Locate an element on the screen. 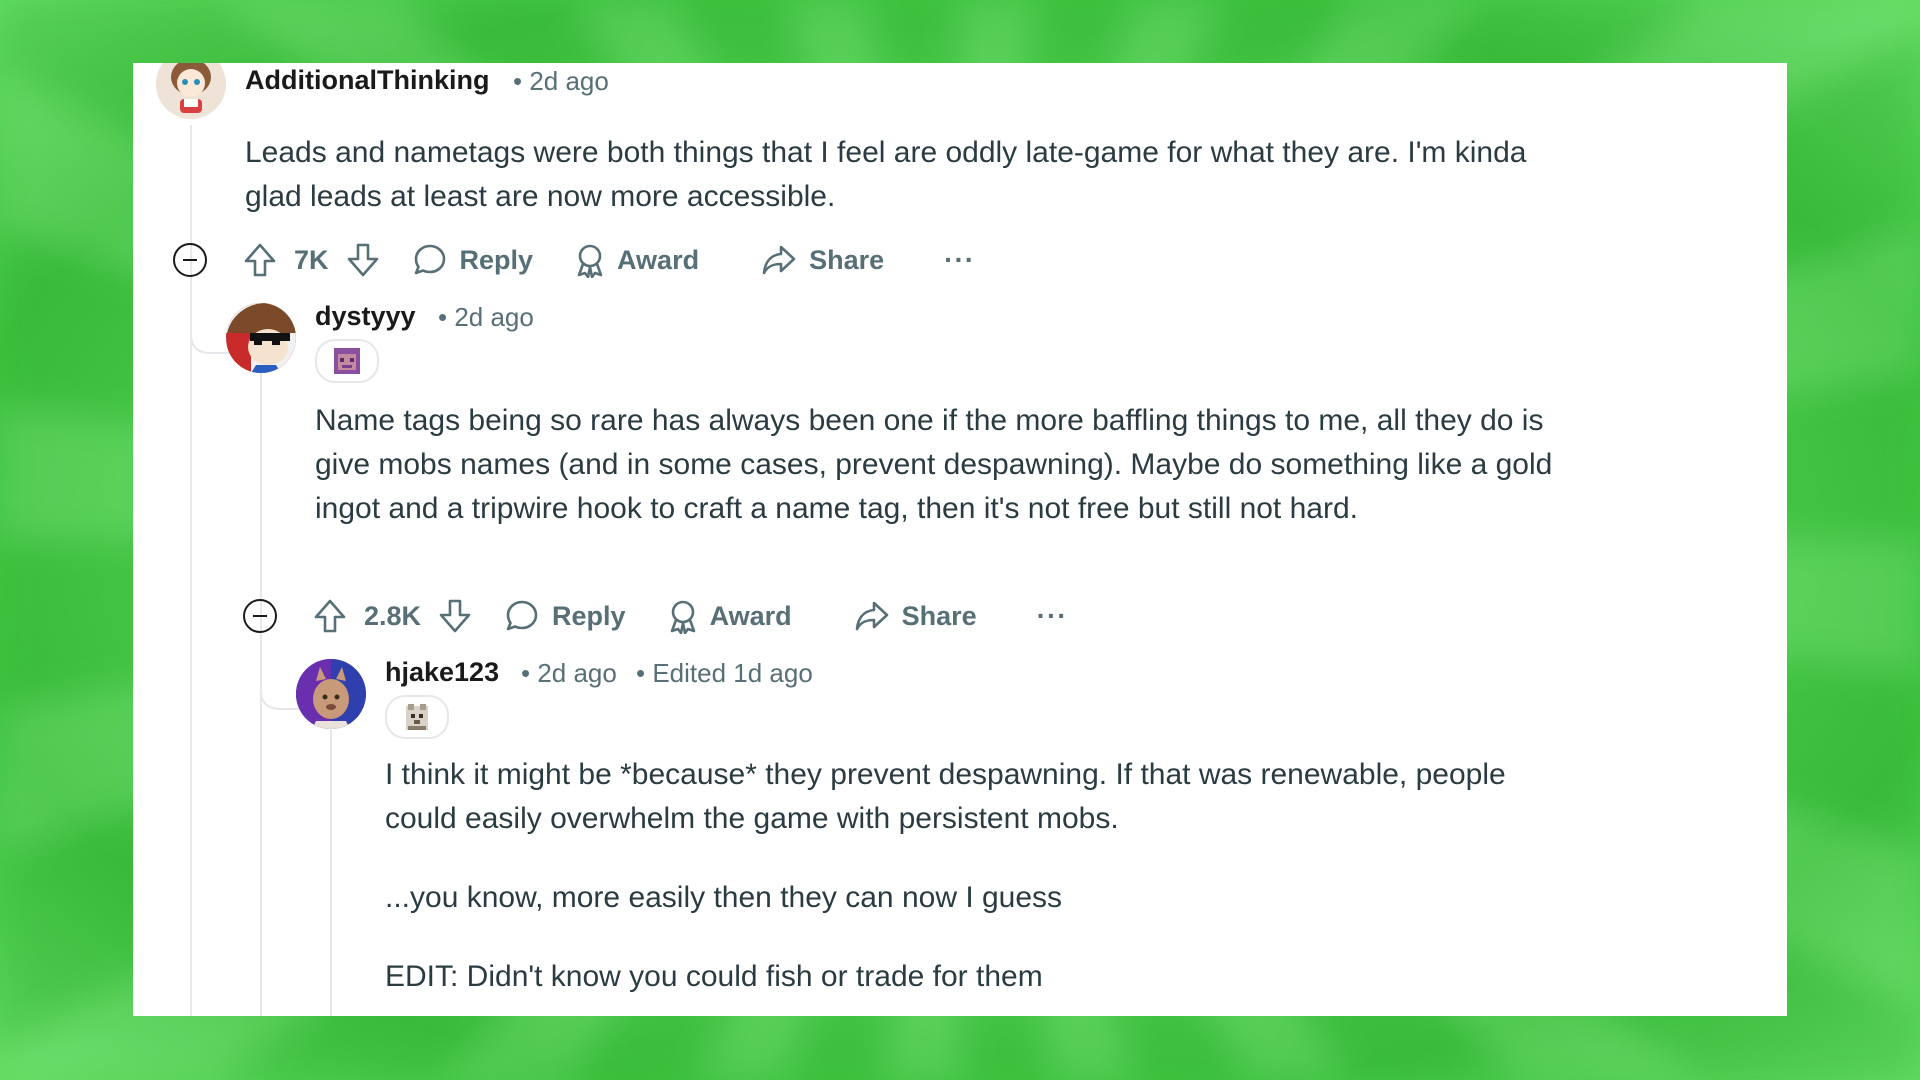 This screenshot has width=1920, height=1080. username: dystyyy is located at coordinates (365, 316).